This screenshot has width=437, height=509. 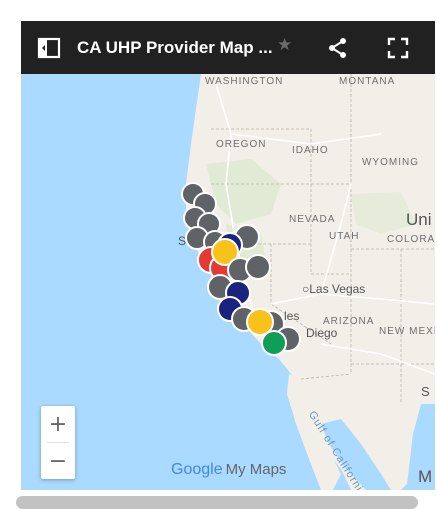 What do you see at coordinates (398, 48) in the screenshot?
I see `fullscreen-icon` at bounding box center [398, 48].